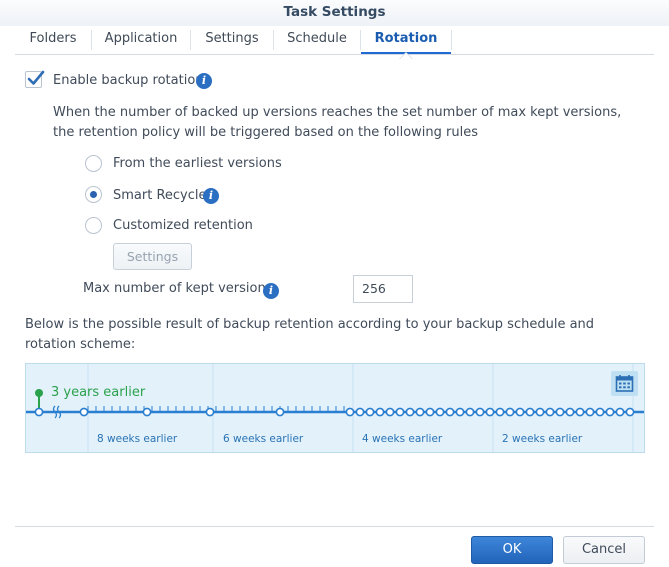 The width and height of the screenshot is (669, 567). Describe the element at coordinates (406, 56) in the screenshot. I see `tab-active-caret` at that location.